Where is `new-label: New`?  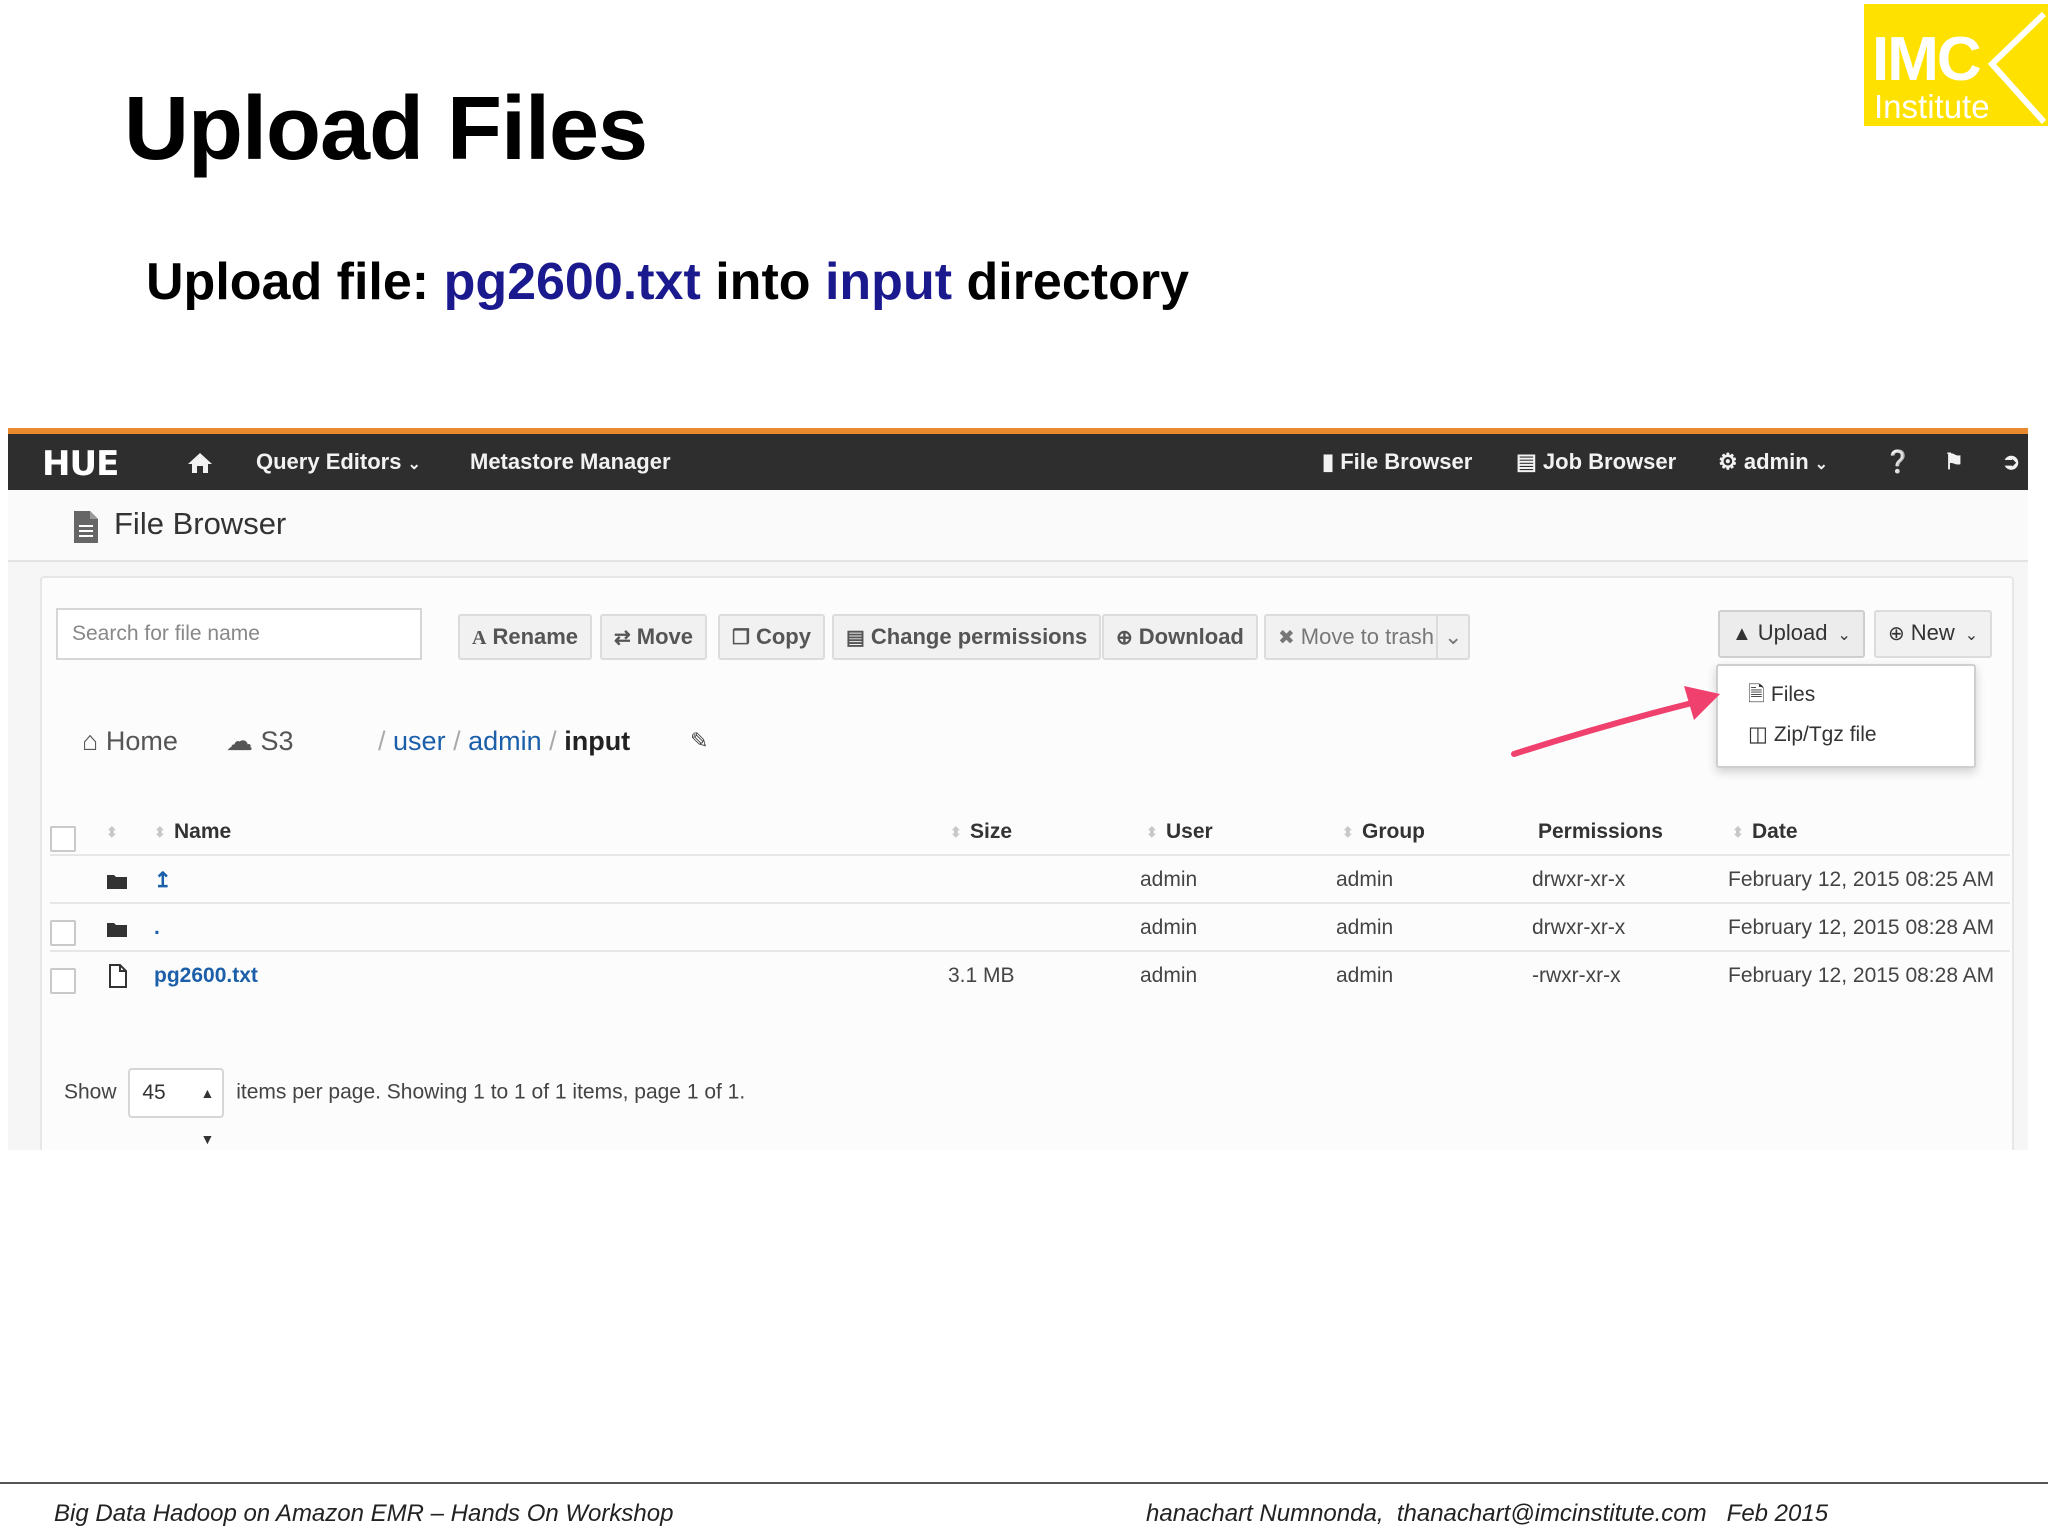 new-label: New is located at coordinates (1932, 632).